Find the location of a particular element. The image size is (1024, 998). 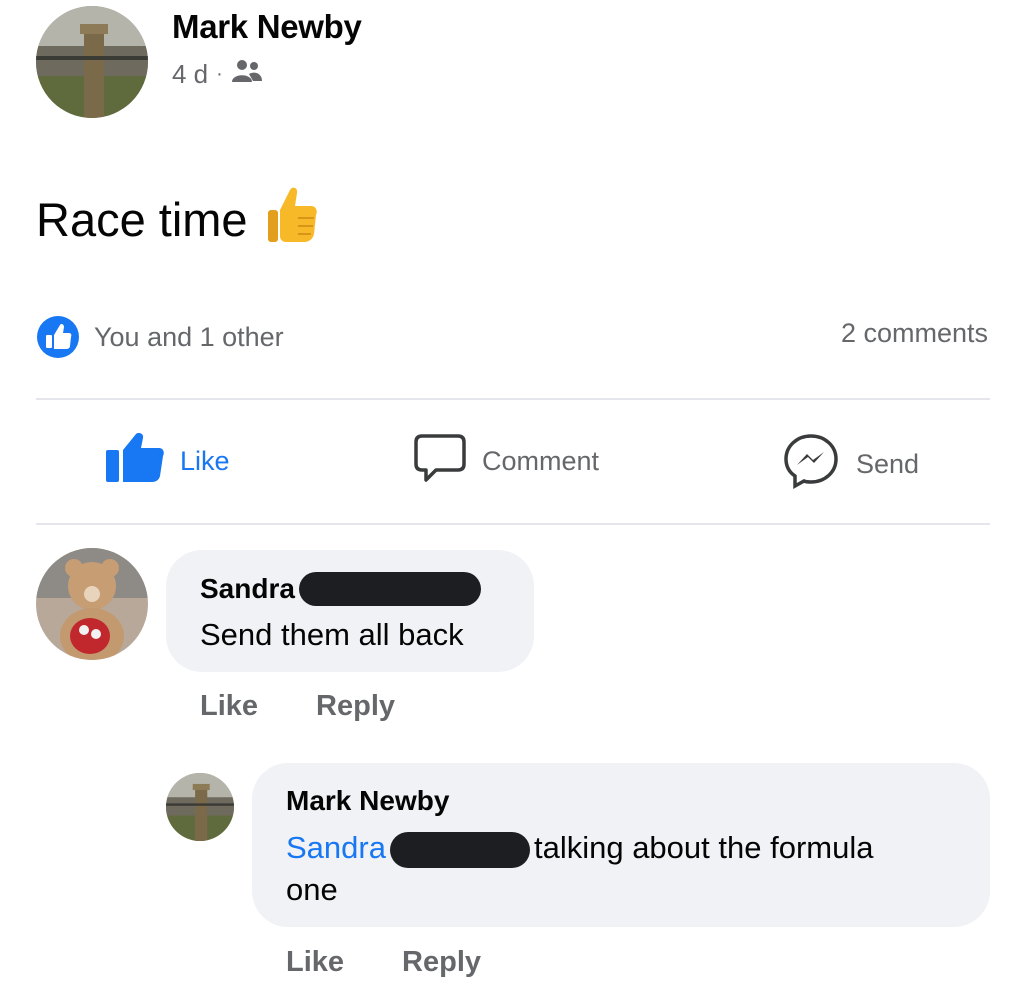

comment-button: Comment is located at coordinates (506, 461).